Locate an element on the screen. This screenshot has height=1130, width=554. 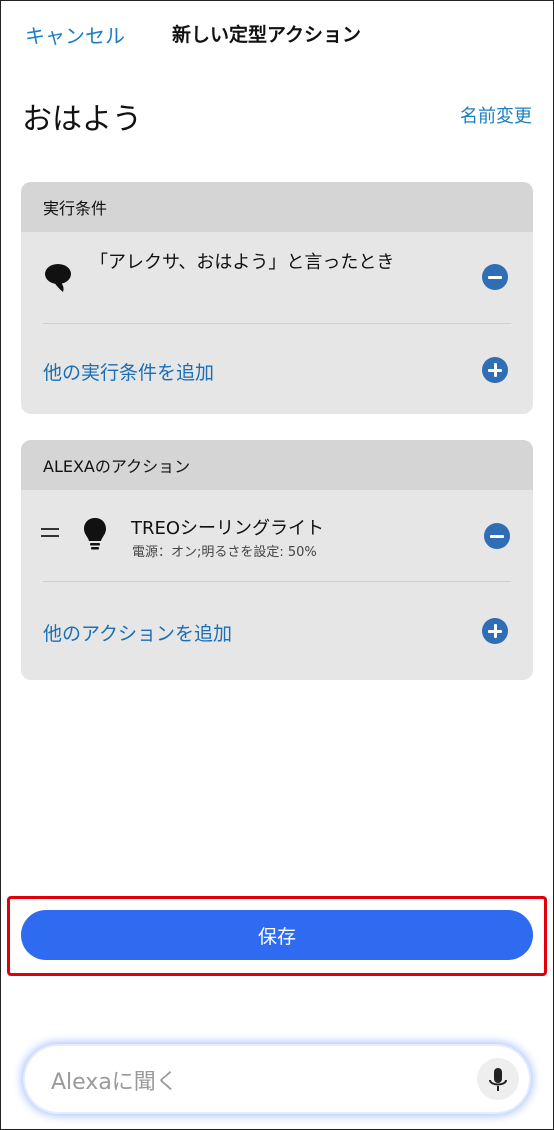
trigger-text: 「アレクサ、おはよう」と言ったとき is located at coordinates (242, 262).